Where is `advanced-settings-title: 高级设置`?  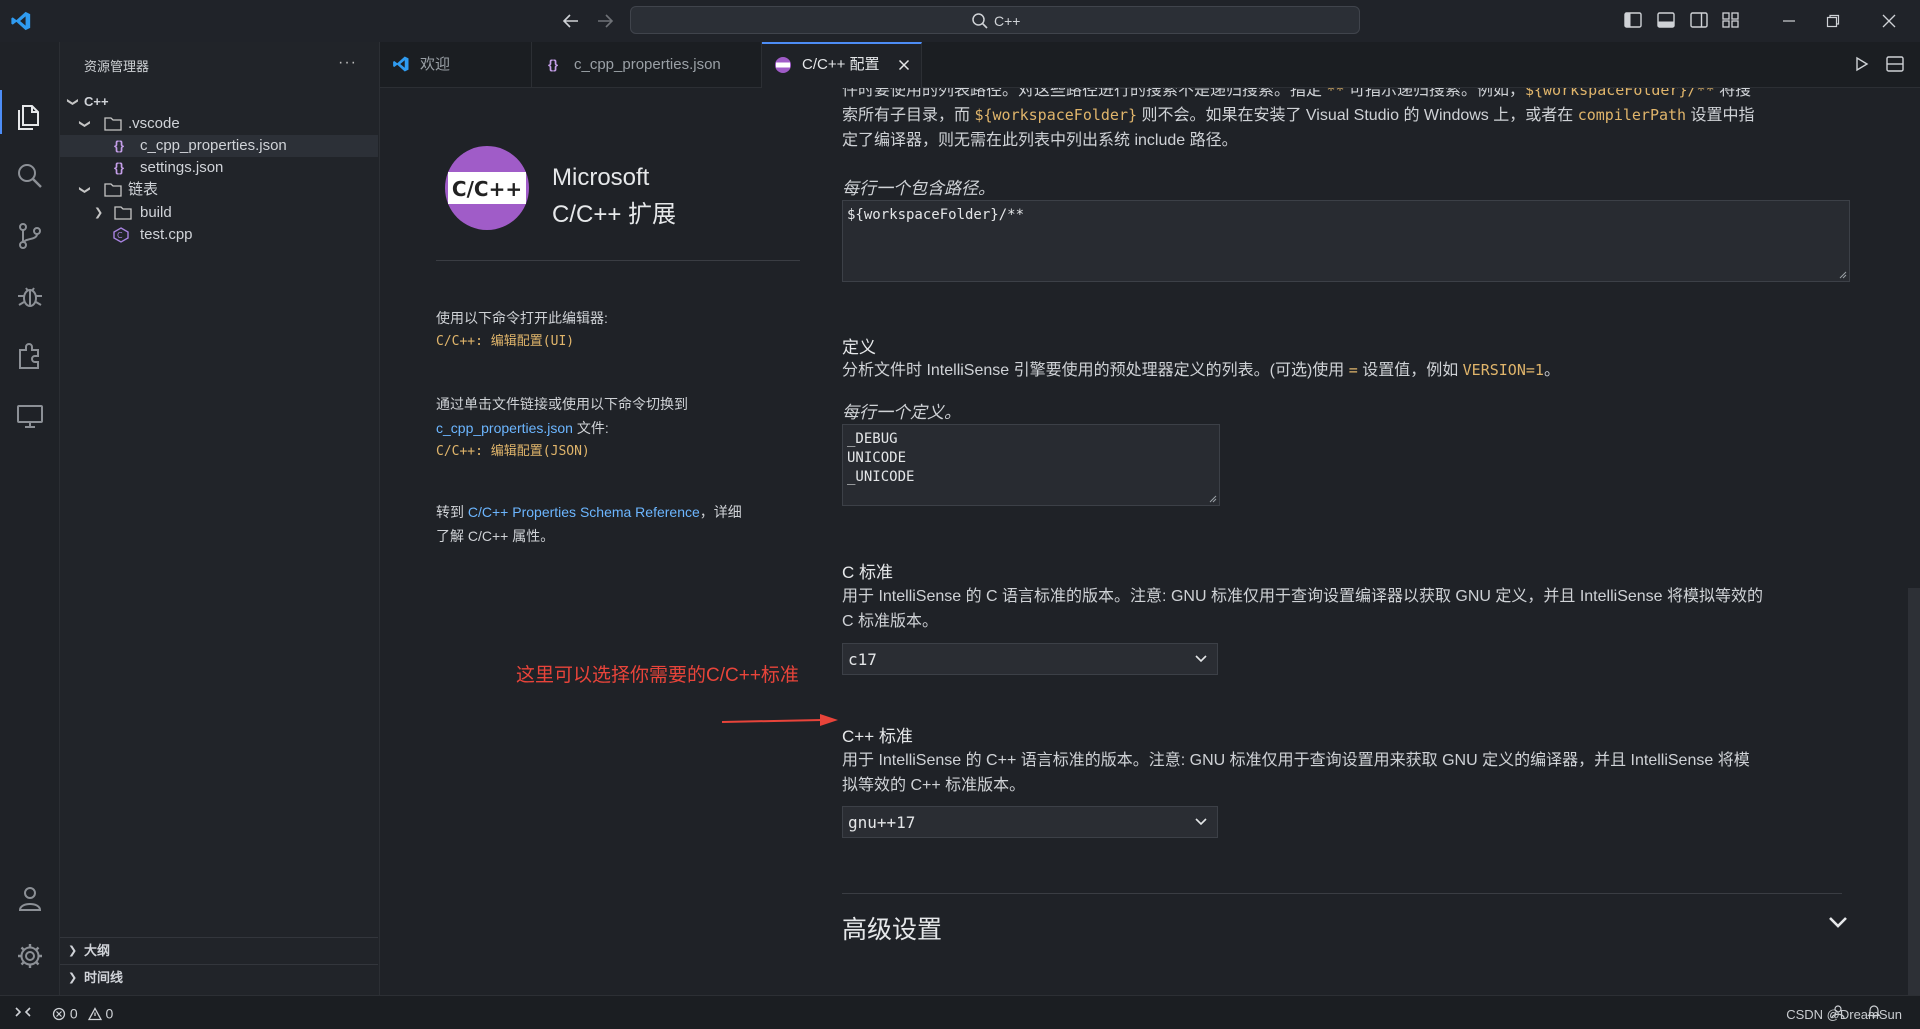 advanced-settings-title: 高级设置 is located at coordinates (892, 928).